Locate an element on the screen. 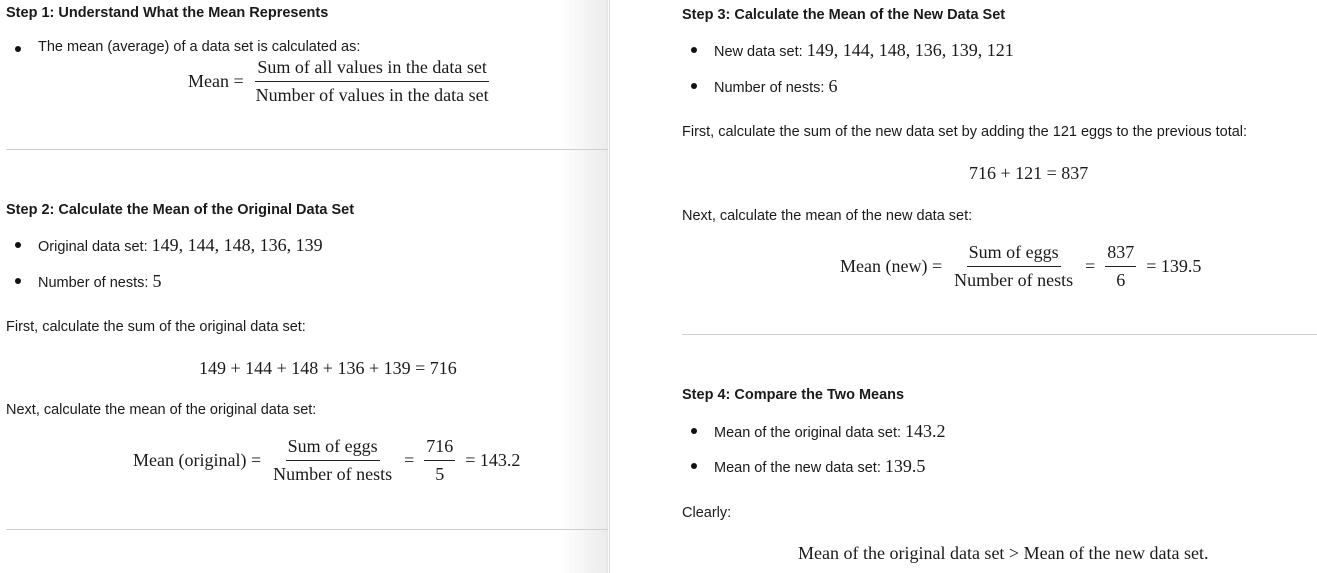  list-item: Mean of the original data set: 143.2 is located at coordinates (818, 431).